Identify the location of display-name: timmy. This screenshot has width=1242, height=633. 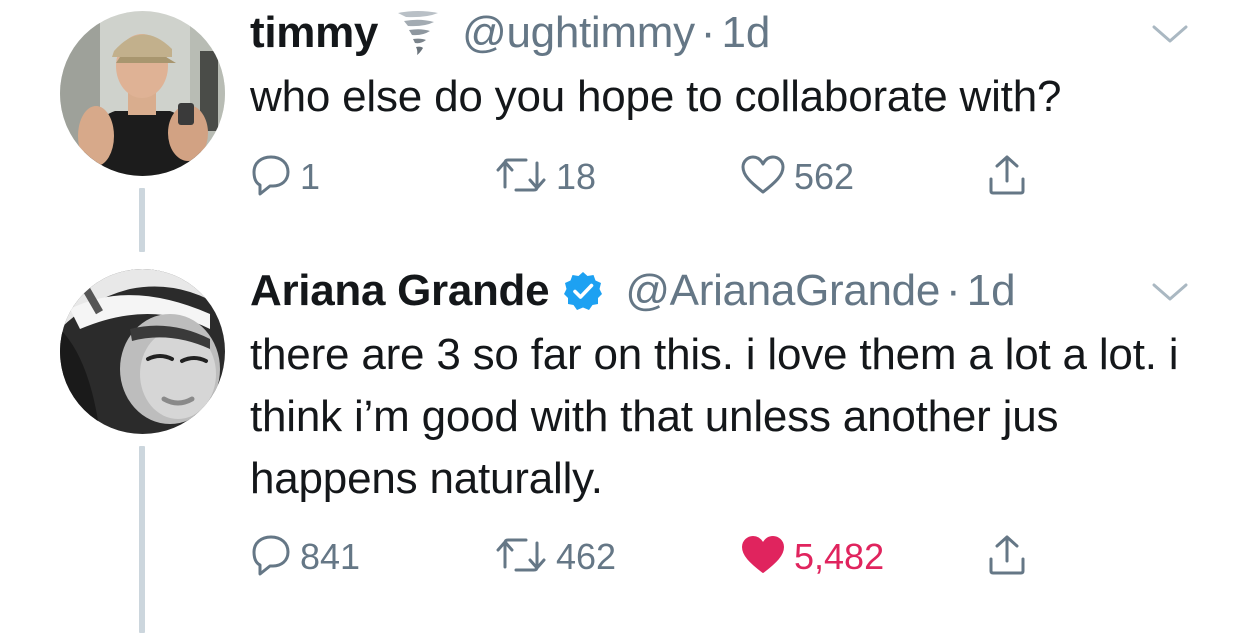
(314, 33).